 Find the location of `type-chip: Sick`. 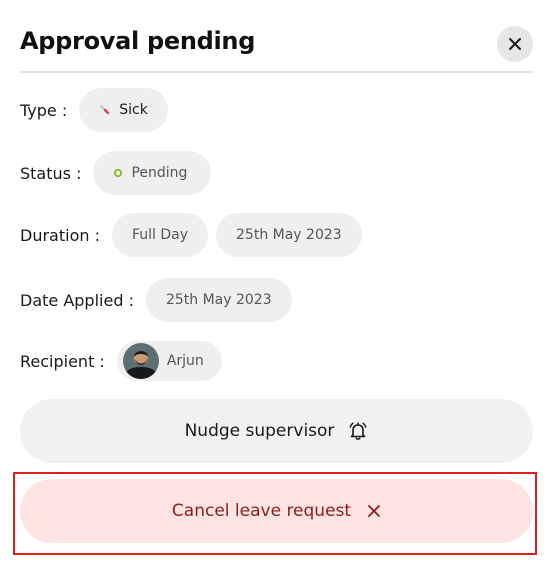

type-chip: Sick is located at coordinates (123, 110).